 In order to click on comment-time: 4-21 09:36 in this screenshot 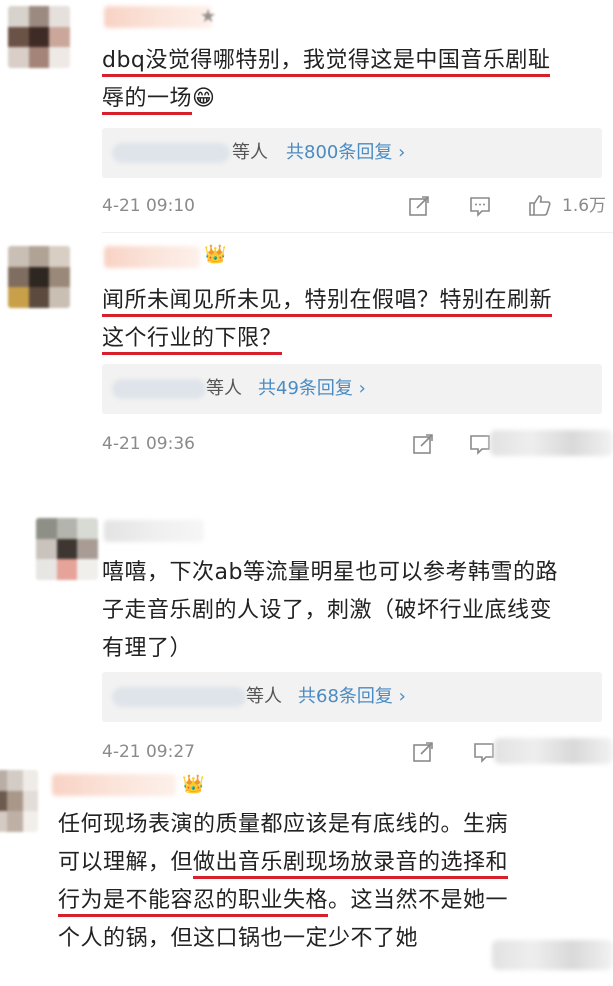, I will do `click(148, 444)`.